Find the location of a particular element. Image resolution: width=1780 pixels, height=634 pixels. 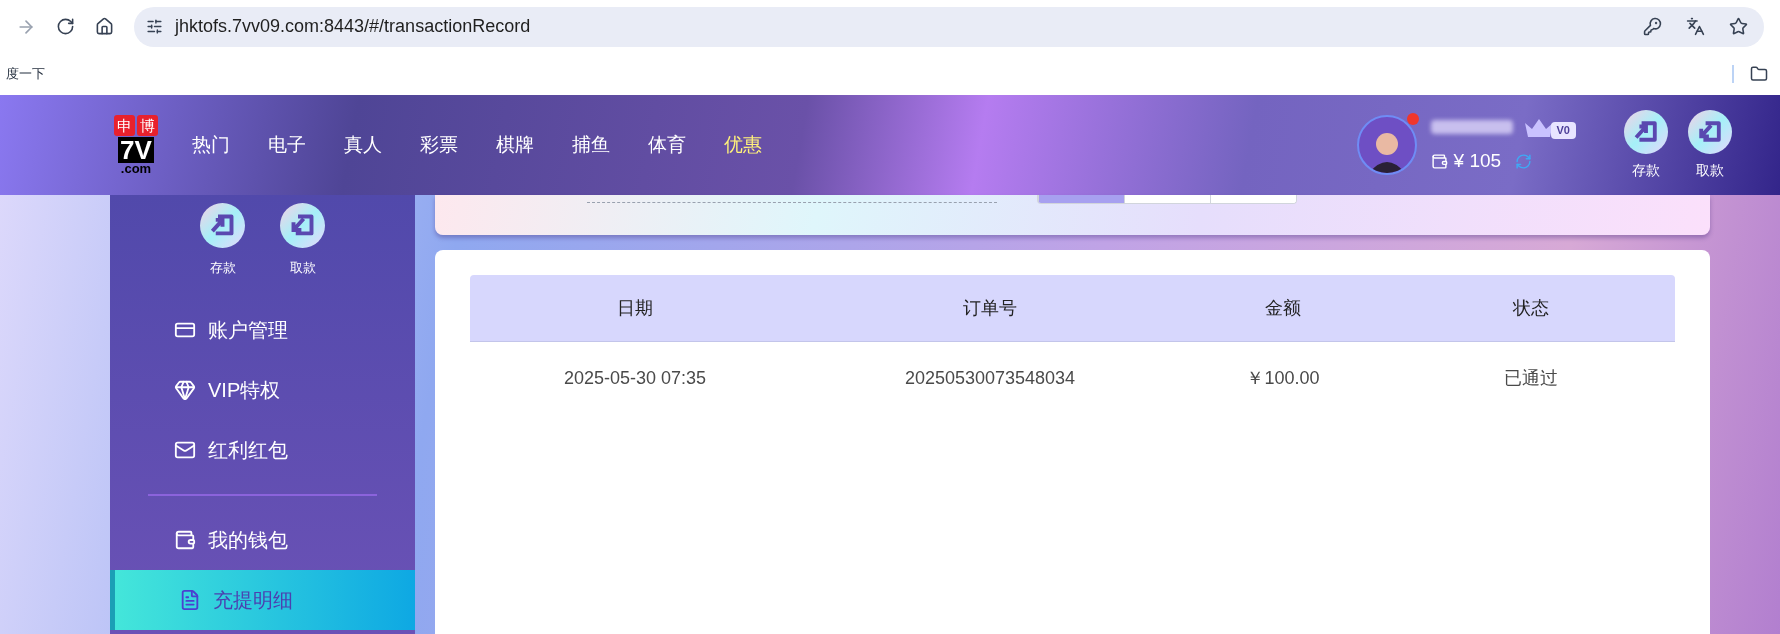

nav-link: 棋牌 is located at coordinates (515, 145).